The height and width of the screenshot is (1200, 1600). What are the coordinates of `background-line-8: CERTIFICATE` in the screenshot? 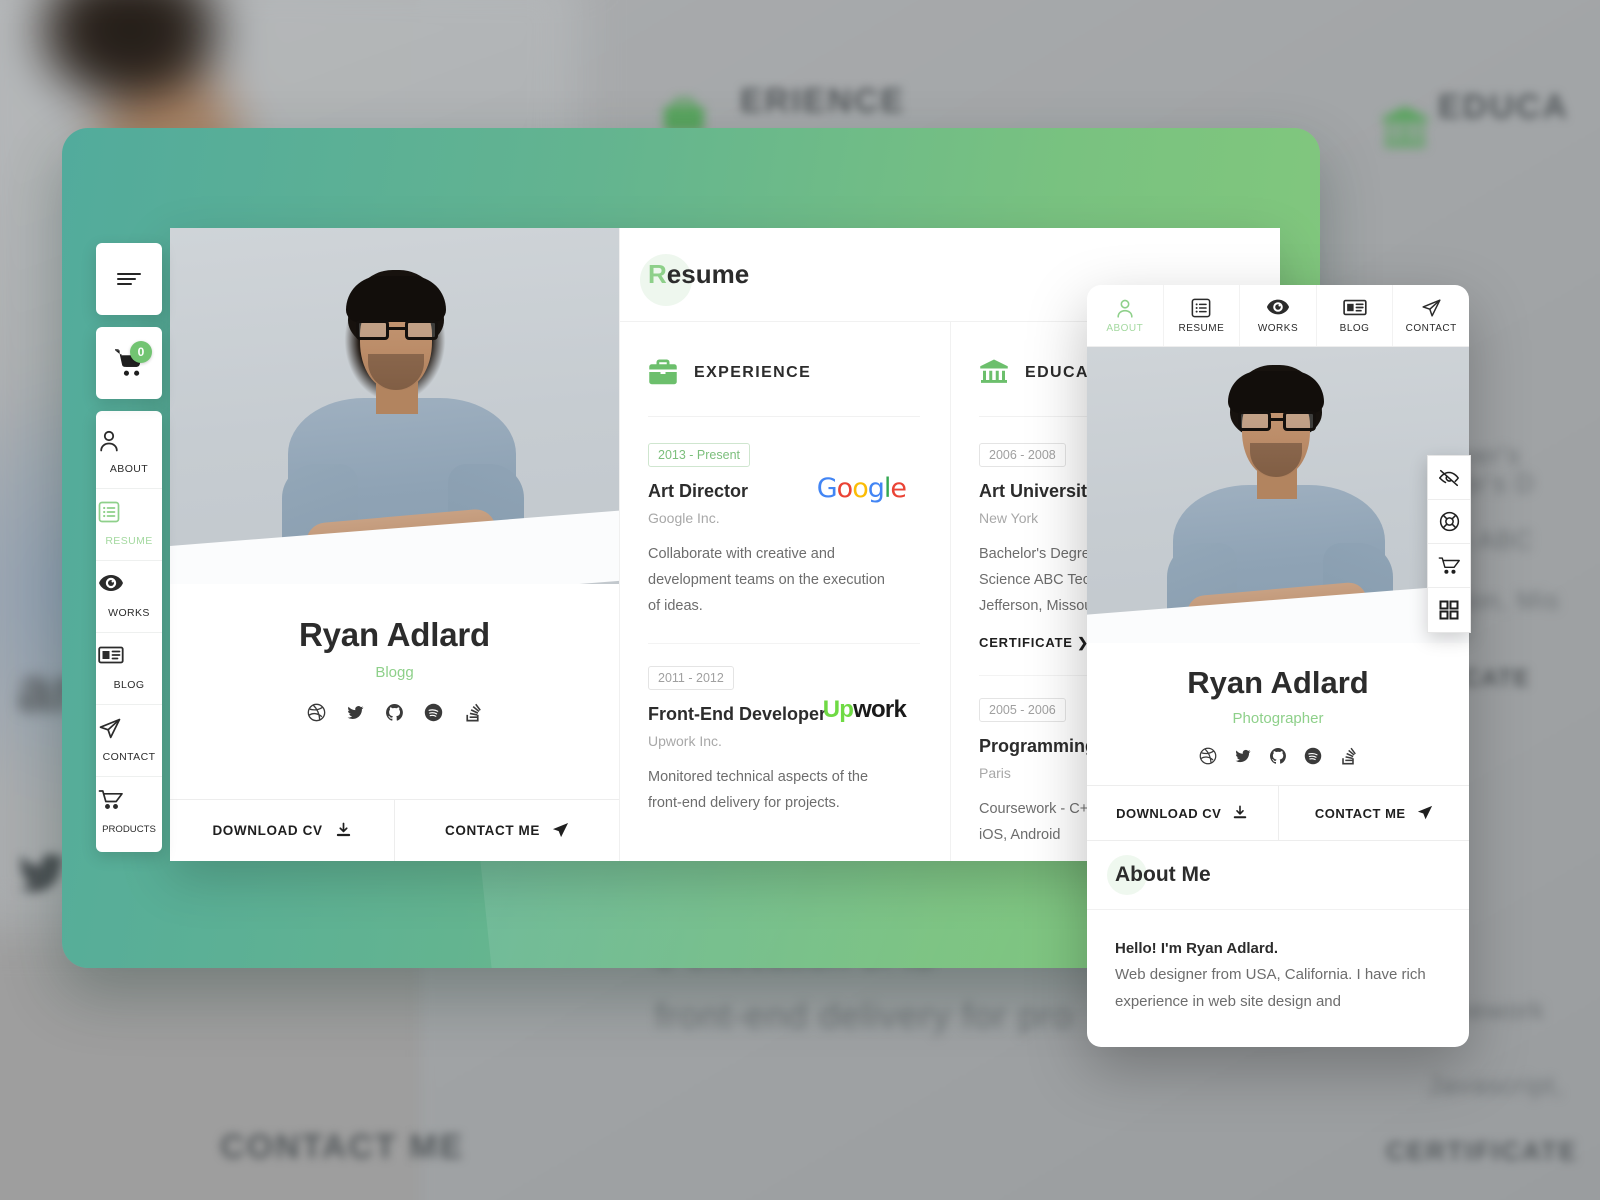 It's located at (1482, 1151).